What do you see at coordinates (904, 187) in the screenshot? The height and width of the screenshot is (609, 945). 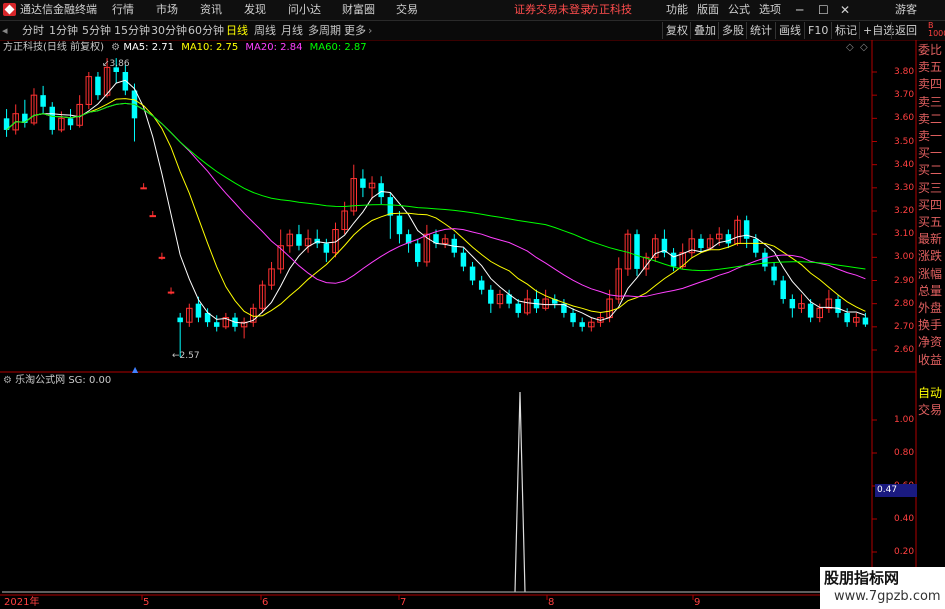 I see `price-tick-label: 3.30` at bounding box center [904, 187].